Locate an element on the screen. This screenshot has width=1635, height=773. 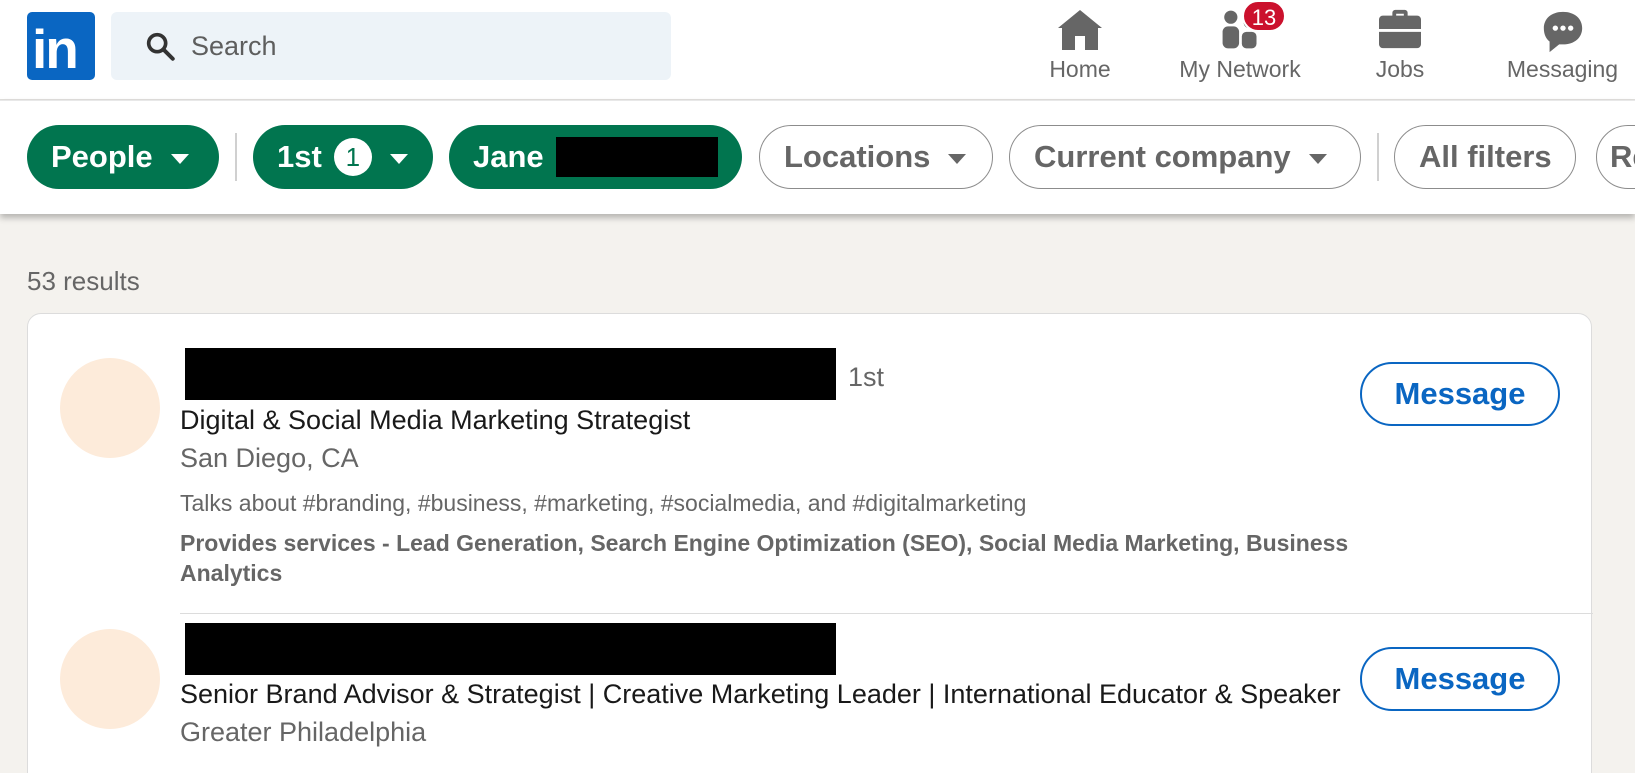
all-filters-button: All filters is located at coordinates (1485, 157).